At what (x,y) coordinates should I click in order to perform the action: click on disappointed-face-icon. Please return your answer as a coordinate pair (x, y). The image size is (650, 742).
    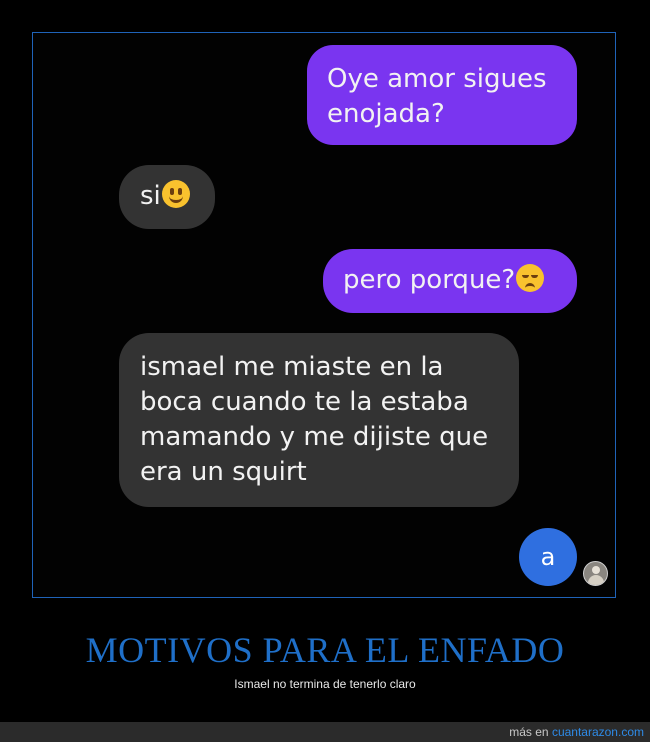
    Looking at the image, I should click on (530, 278).